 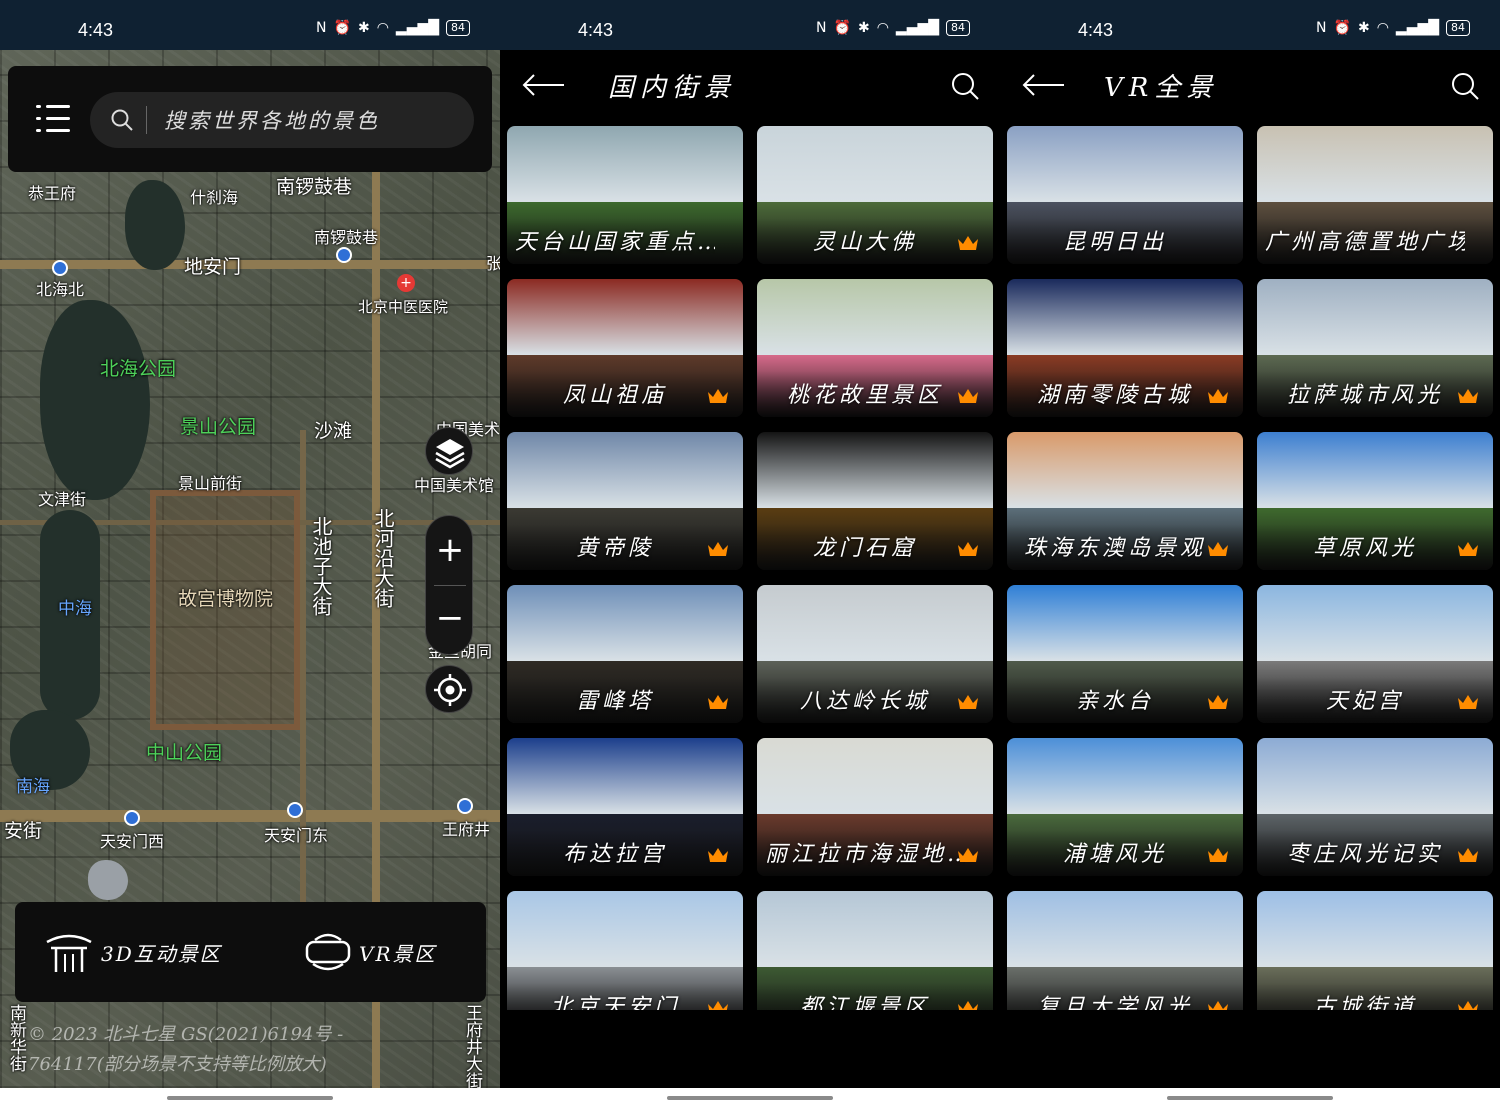 I want to click on scene-card: 凤山祖庙, so click(x=625, y=348).